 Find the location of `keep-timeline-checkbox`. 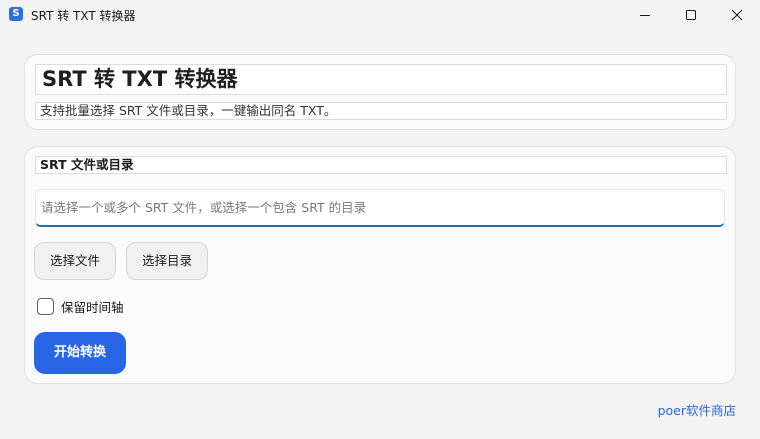

keep-timeline-checkbox is located at coordinates (45, 306).